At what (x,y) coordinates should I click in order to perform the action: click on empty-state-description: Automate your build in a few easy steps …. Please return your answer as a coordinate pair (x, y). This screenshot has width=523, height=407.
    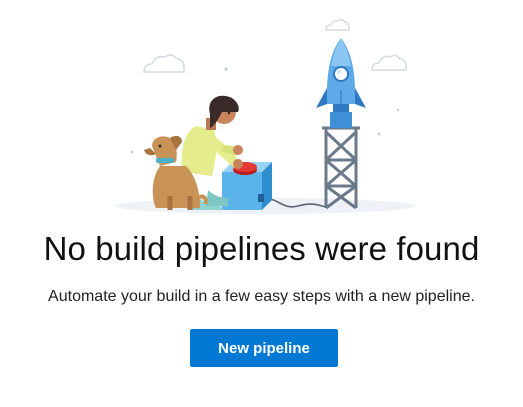
    Looking at the image, I should click on (261, 296).